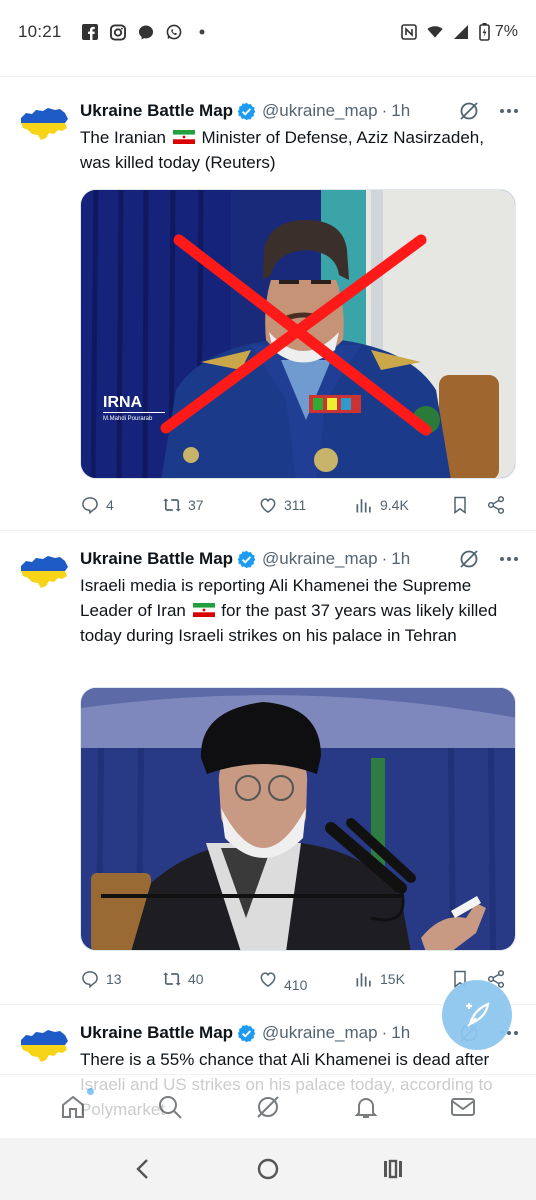  I want to click on compose-feather-icon, so click(478, 1014).